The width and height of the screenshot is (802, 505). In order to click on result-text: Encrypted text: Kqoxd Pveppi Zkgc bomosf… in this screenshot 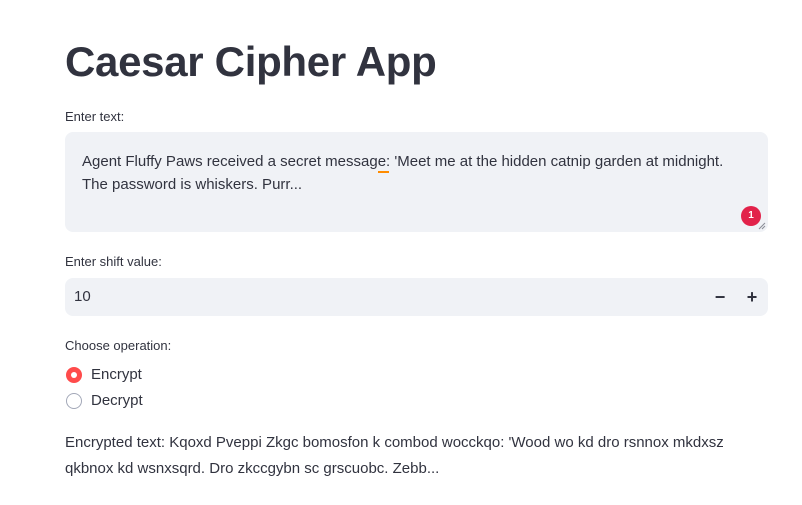, I will do `click(394, 455)`.